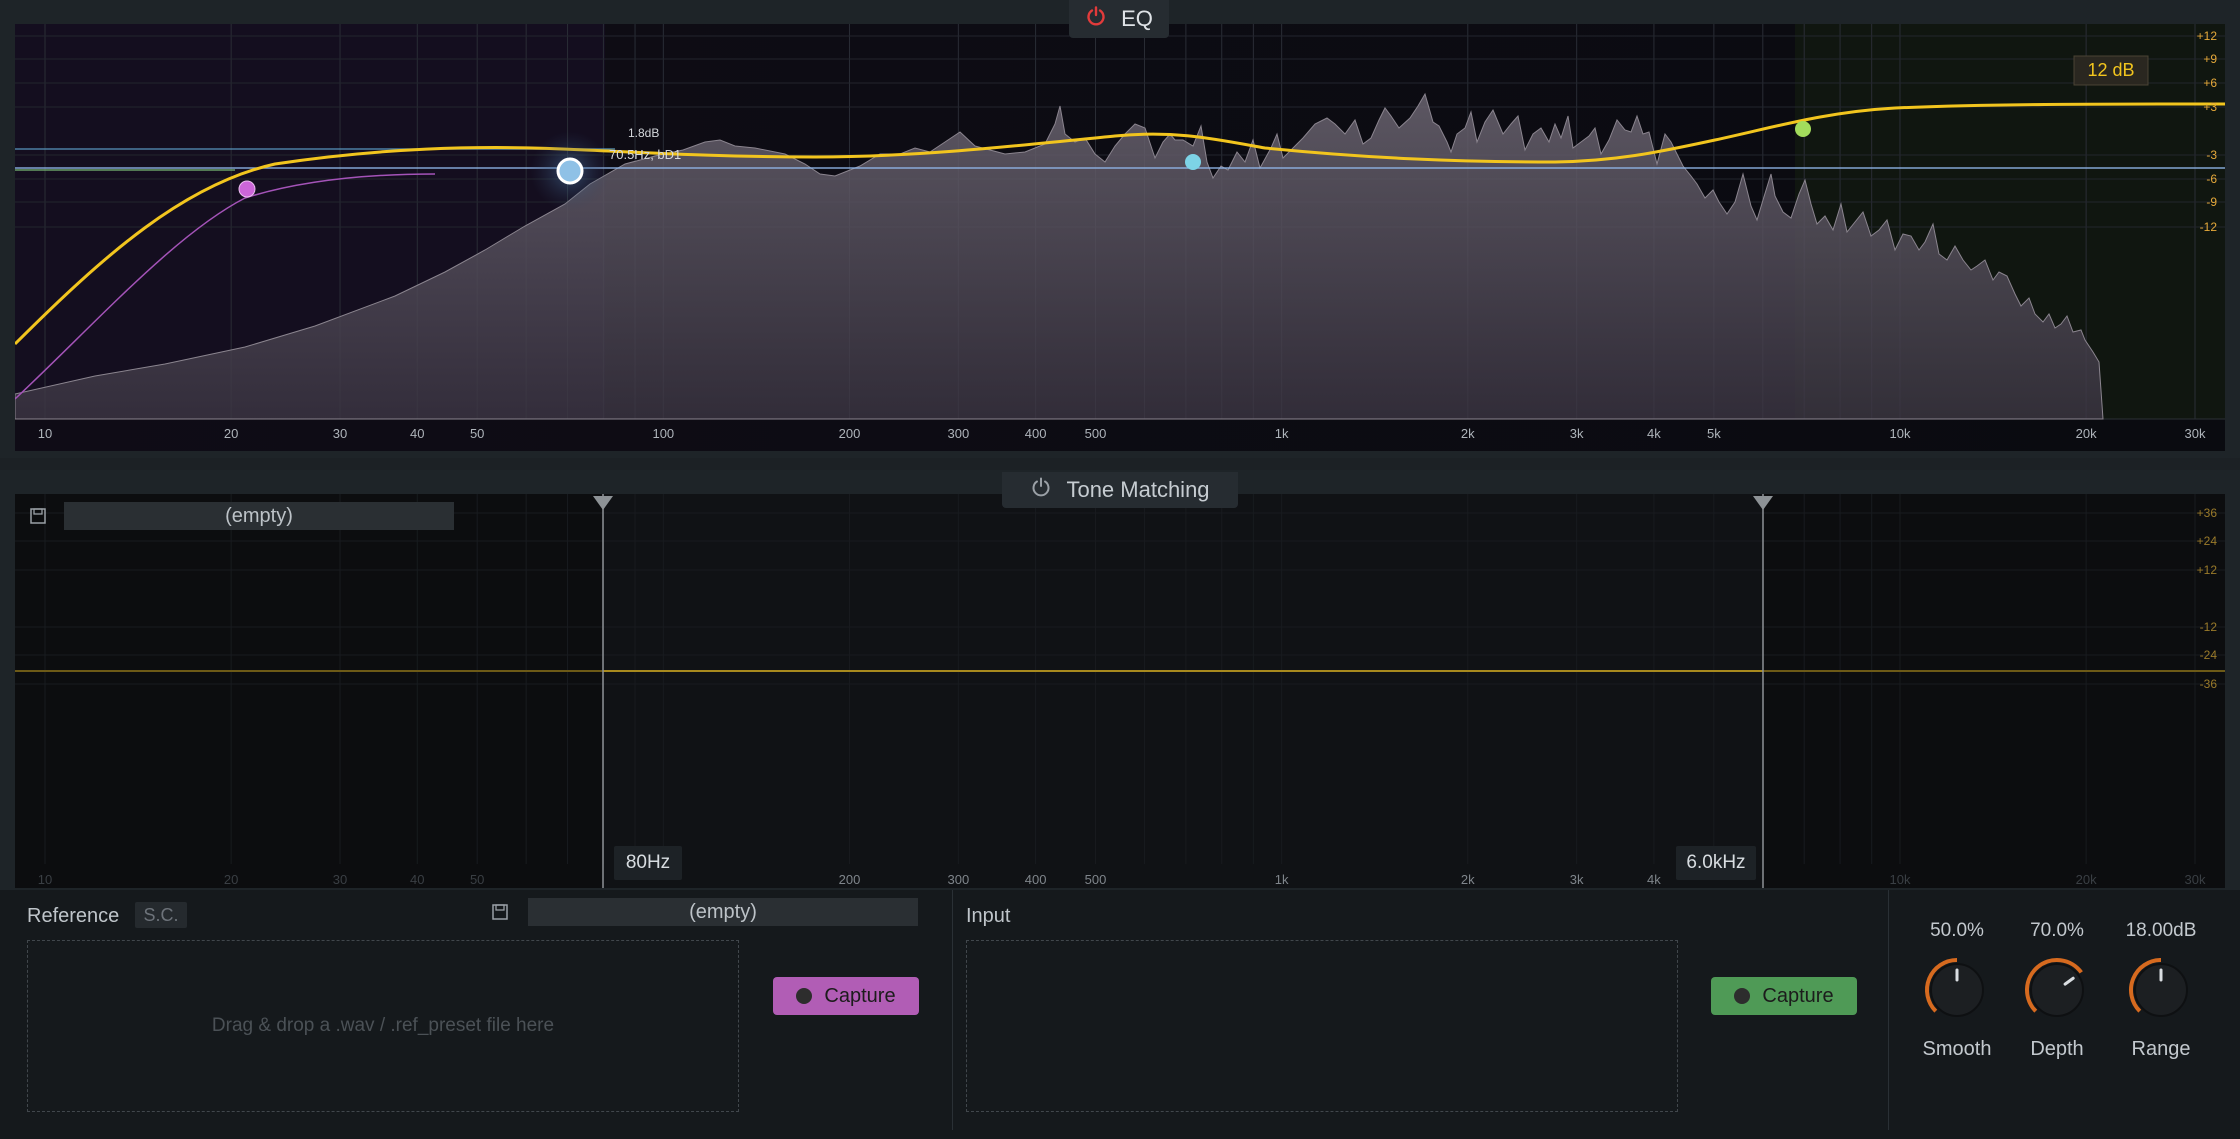 The image size is (2240, 1139). Describe the element at coordinates (1137, 18) in the screenshot. I see `eq-title: EQ` at that location.